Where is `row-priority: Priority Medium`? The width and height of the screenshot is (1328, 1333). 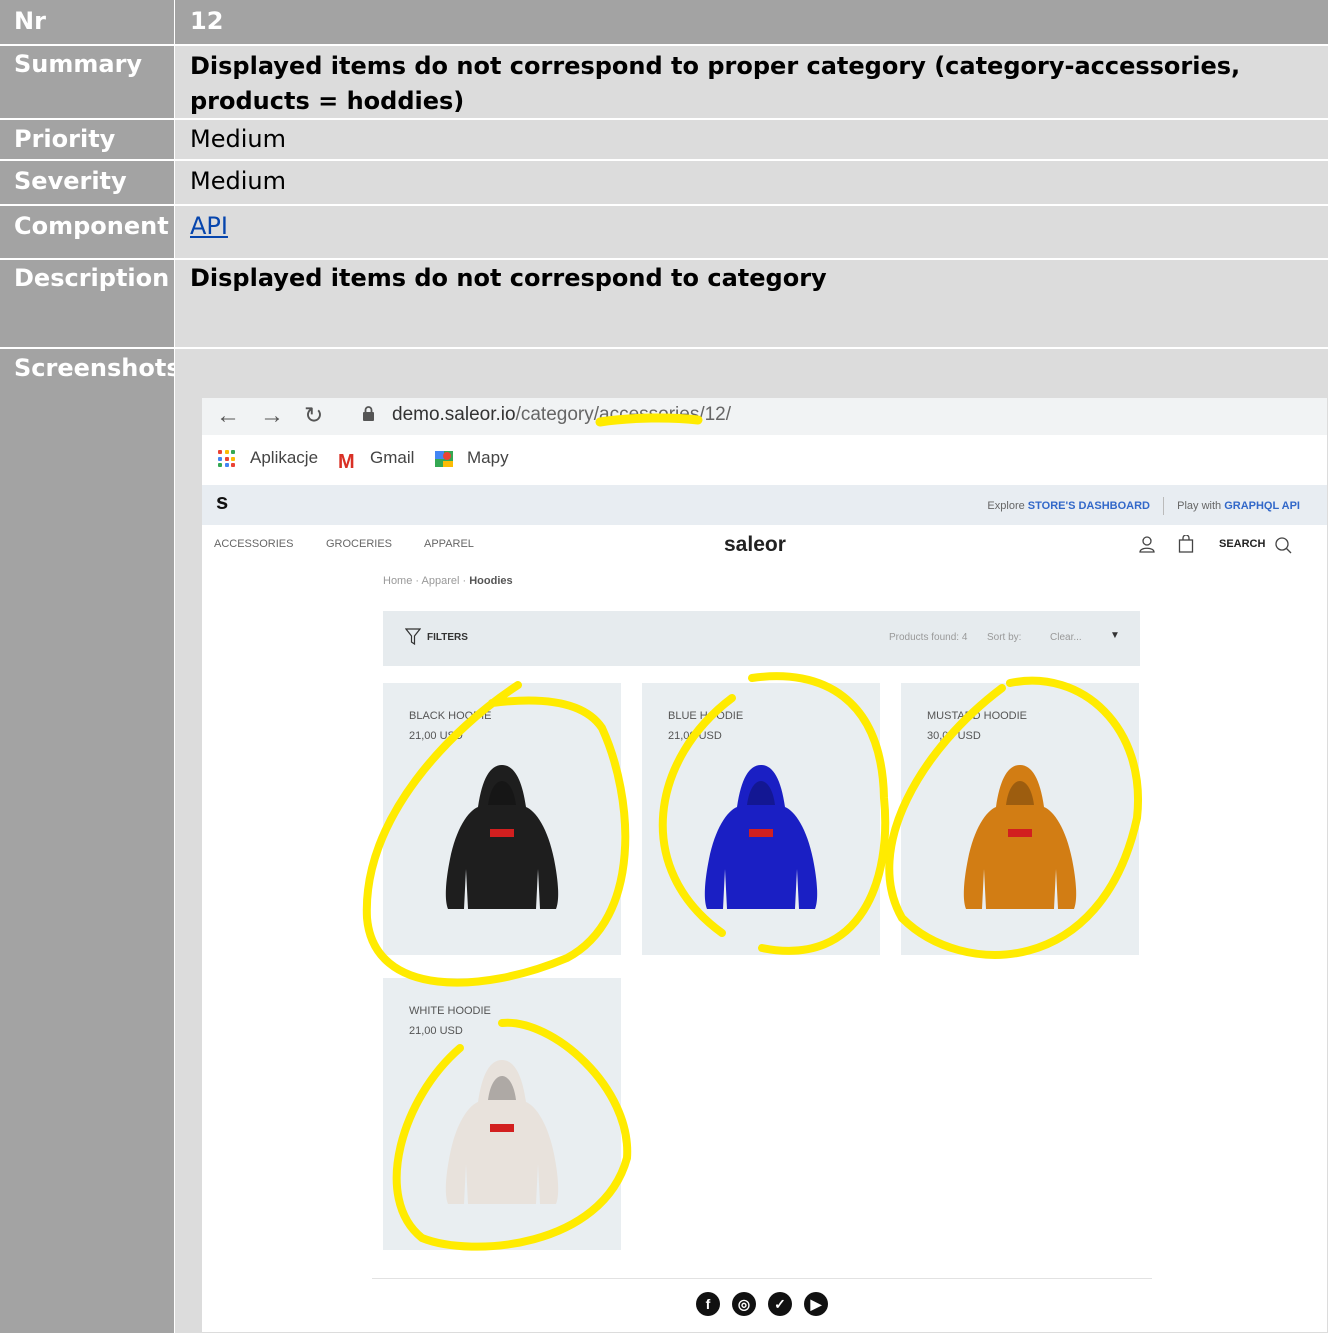
row-priority: Priority Medium is located at coordinates (664, 139).